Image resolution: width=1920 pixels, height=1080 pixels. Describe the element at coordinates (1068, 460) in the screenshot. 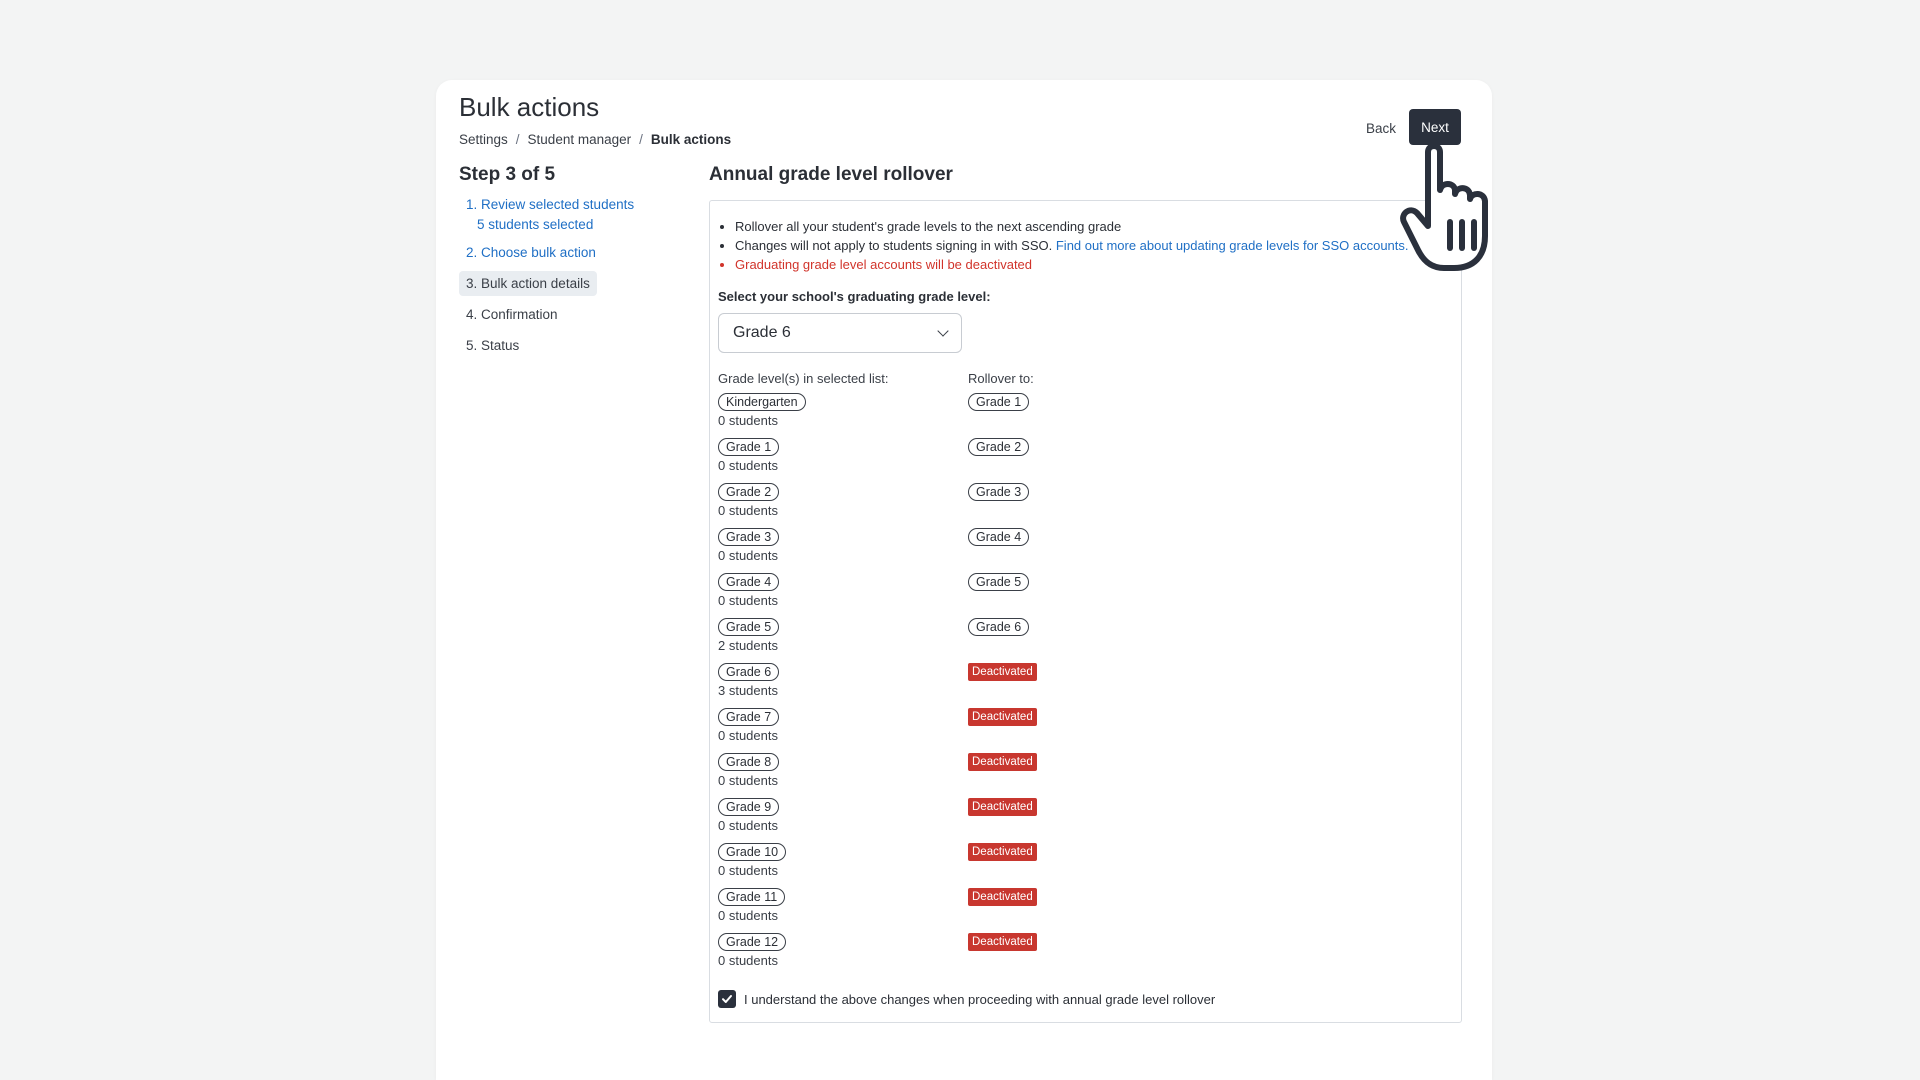

I see `rollover-row: Grade 1 0 students Grade 2` at that location.